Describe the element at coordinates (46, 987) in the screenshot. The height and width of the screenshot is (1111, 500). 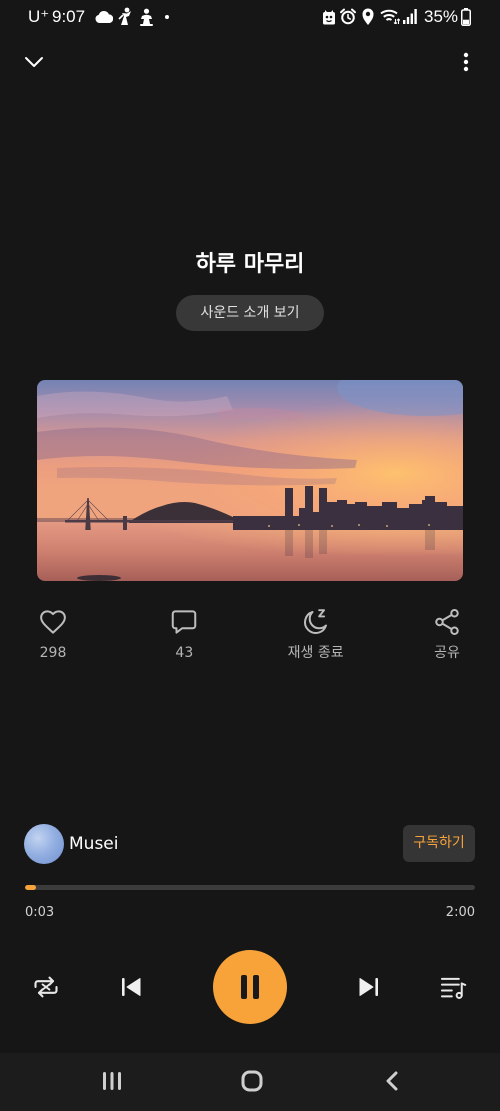
I see `repeat-icon` at that location.